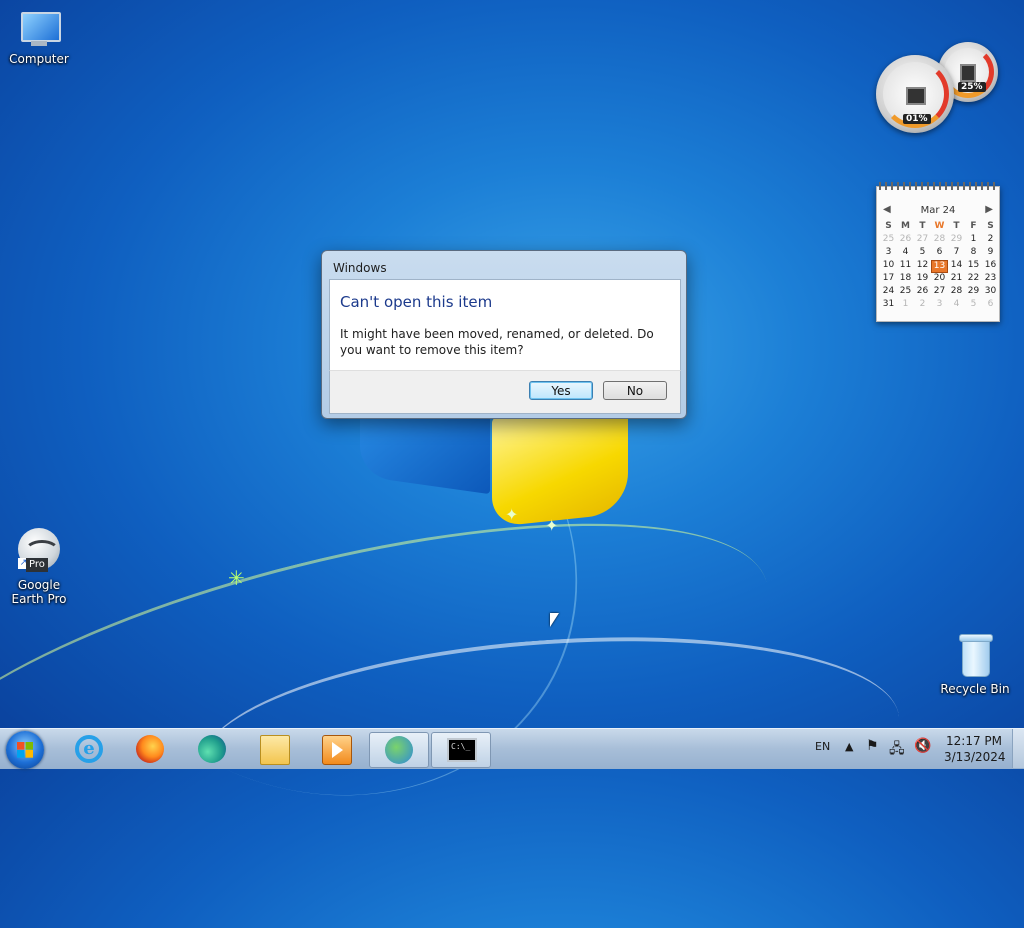 Image resolution: width=1024 pixels, height=928 pixels. Describe the element at coordinates (938, 186) in the screenshot. I see `calendar-rings` at that location.